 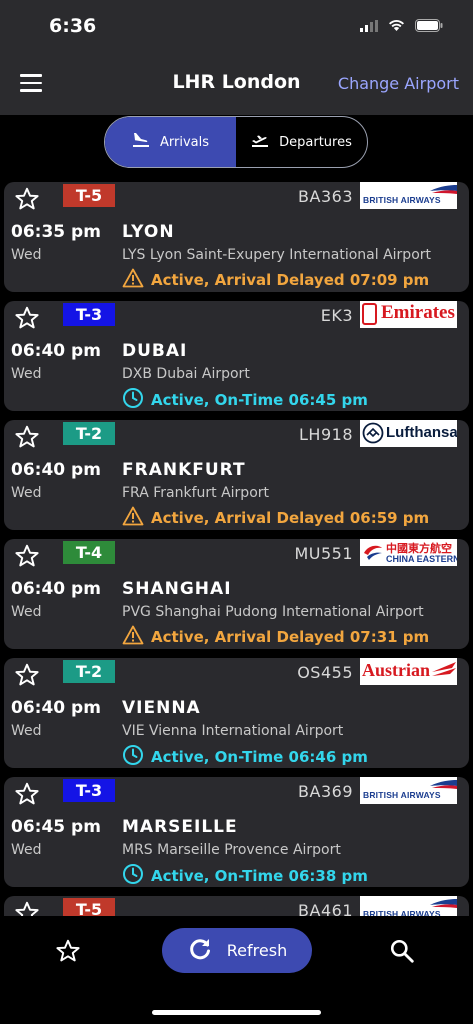 I want to click on origin-city: MARSEILLE, so click(x=180, y=827).